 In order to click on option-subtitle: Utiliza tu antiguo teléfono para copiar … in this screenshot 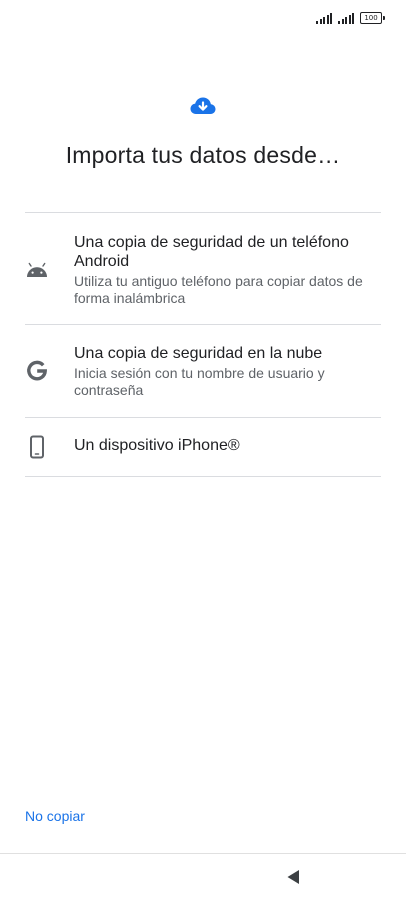, I will do `click(218, 289)`.